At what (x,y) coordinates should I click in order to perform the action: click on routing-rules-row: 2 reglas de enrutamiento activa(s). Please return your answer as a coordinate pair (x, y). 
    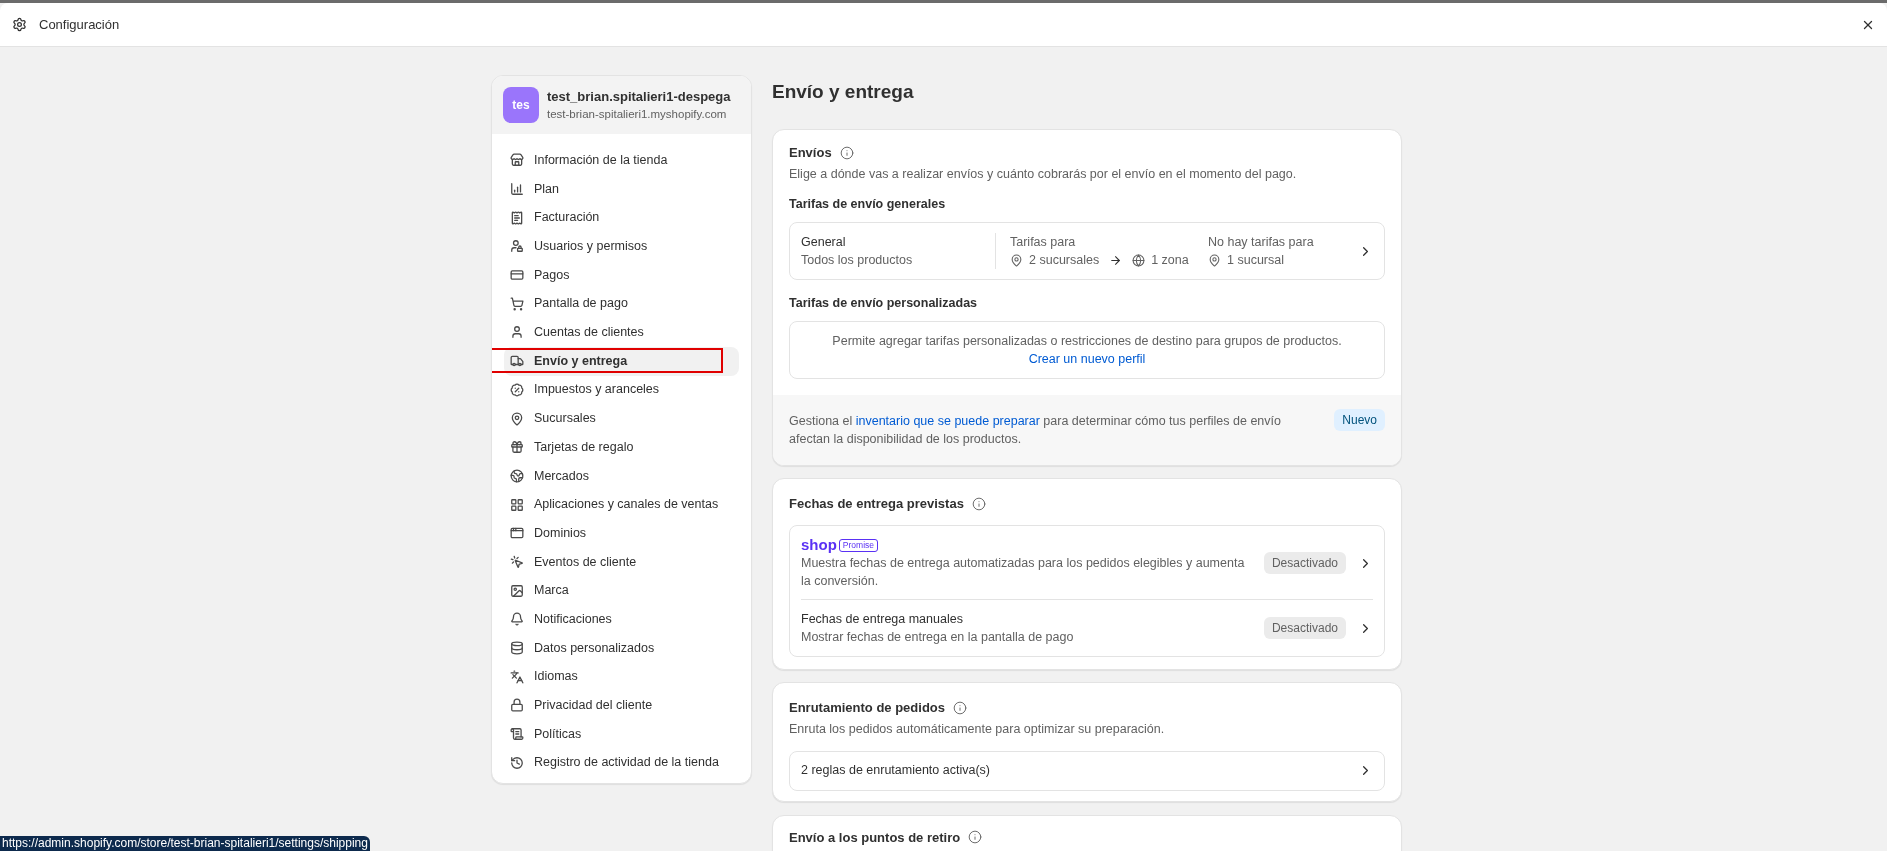
    Looking at the image, I should click on (1087, 770).